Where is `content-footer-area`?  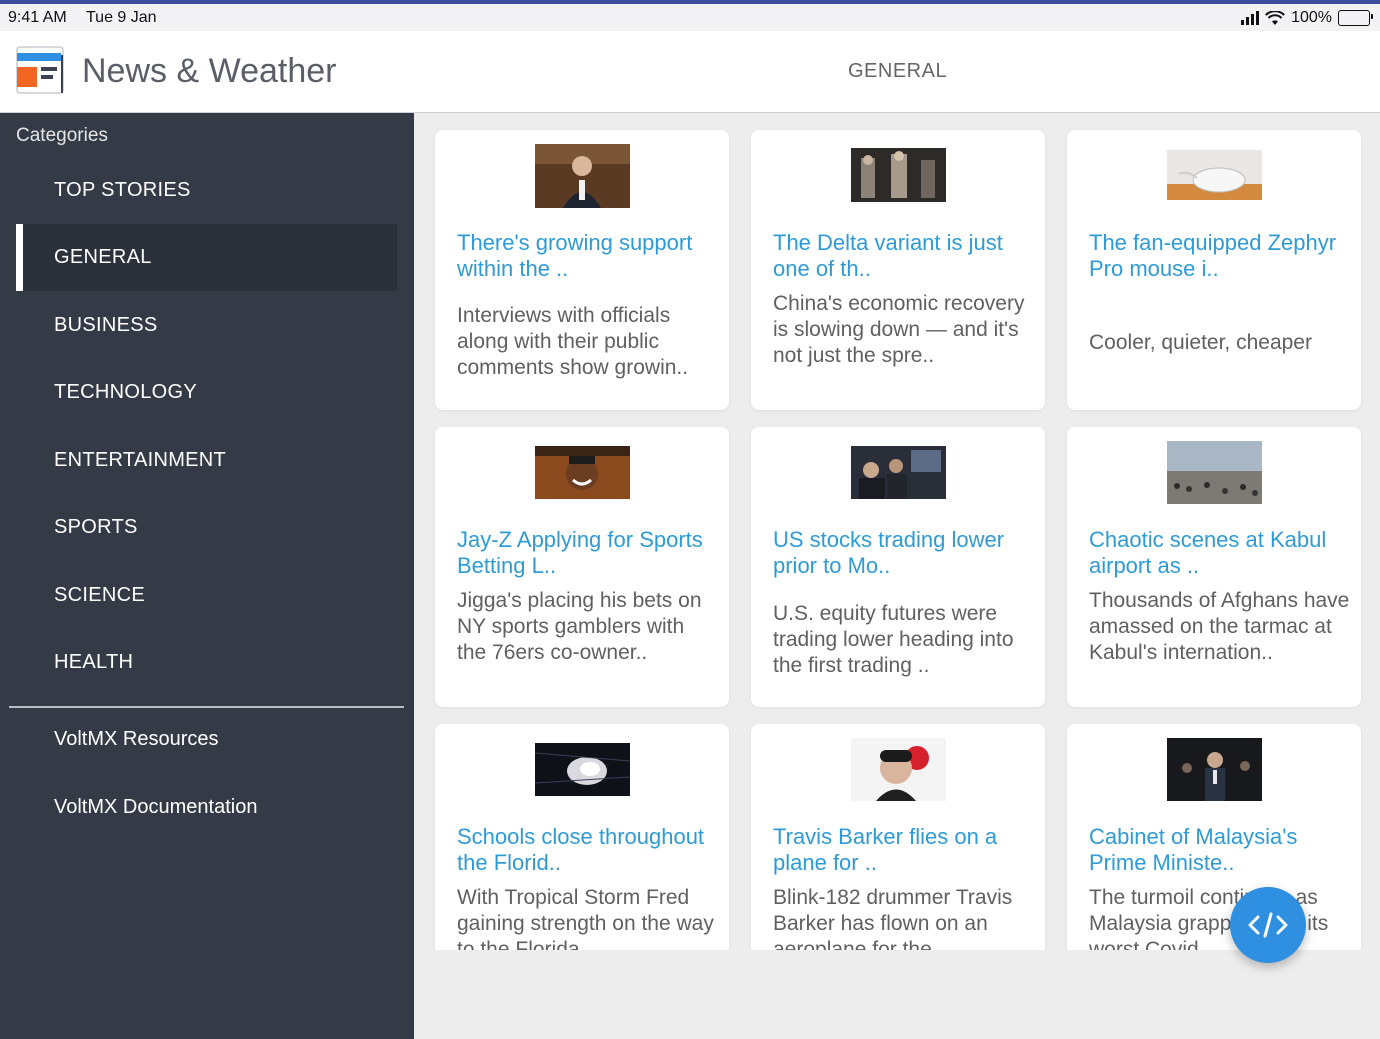 content-footer-area is located at coordinates (897, 994).